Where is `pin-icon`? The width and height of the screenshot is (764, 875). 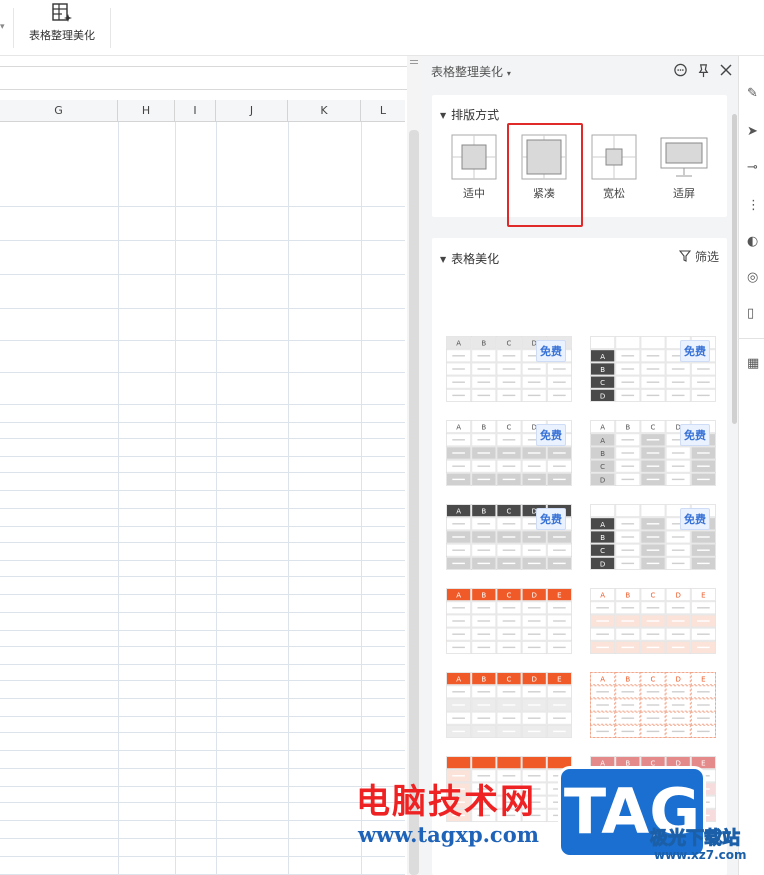
pin-icon is located at coordinates (703, 71).